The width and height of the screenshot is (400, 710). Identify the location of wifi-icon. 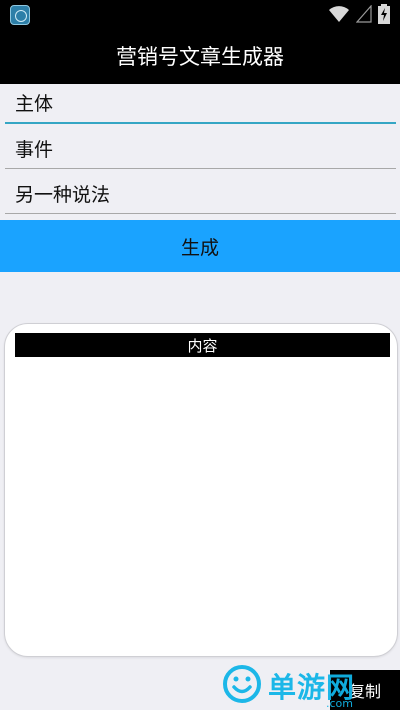
(339, 14).